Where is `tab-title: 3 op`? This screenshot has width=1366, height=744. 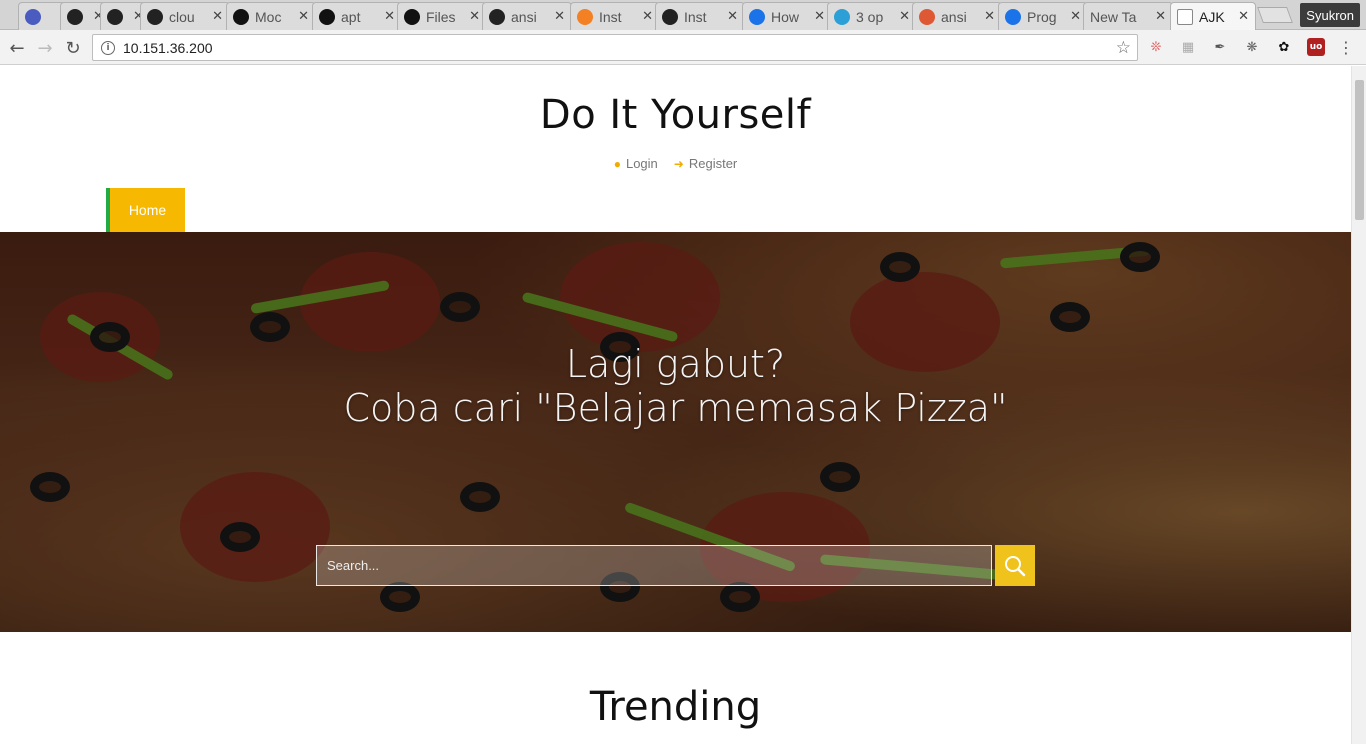 tab-title: 3 op is located at coordinates (870, 16).